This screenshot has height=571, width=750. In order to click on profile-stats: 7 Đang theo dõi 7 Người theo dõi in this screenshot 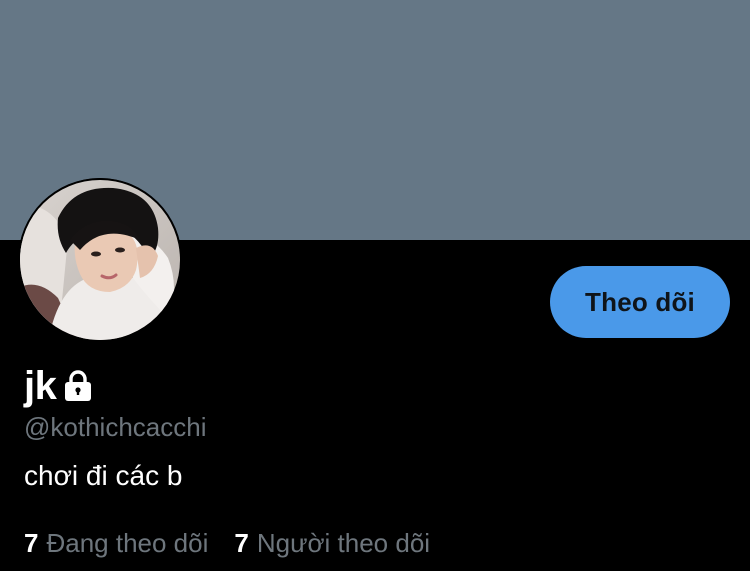, I will do `click(240, 543)`.